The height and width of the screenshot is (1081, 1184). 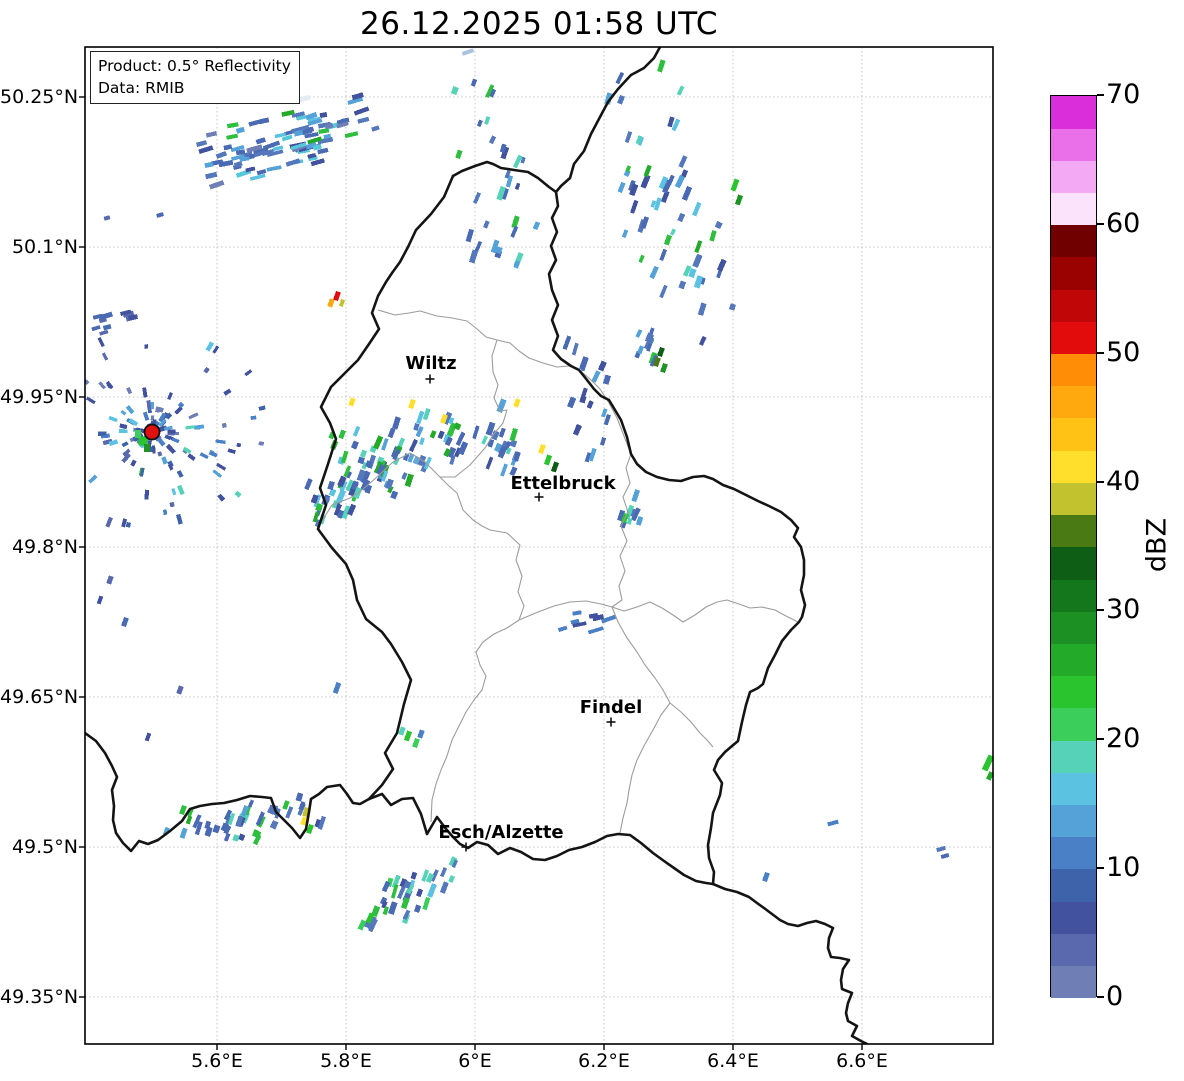 I want to click on colorbar-tick-label: 50, so click(x=1123, y=352).